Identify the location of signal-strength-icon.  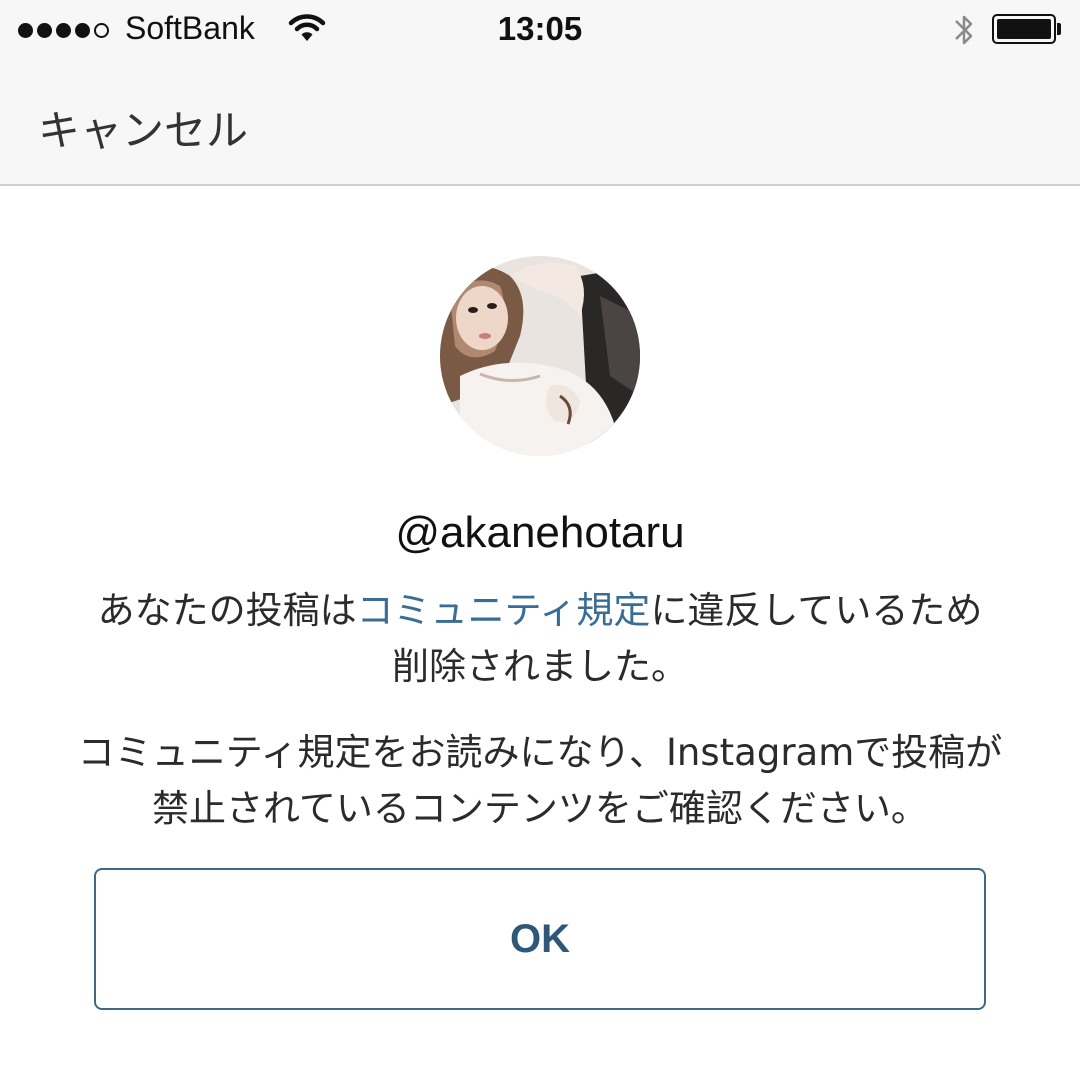
(65, 30).